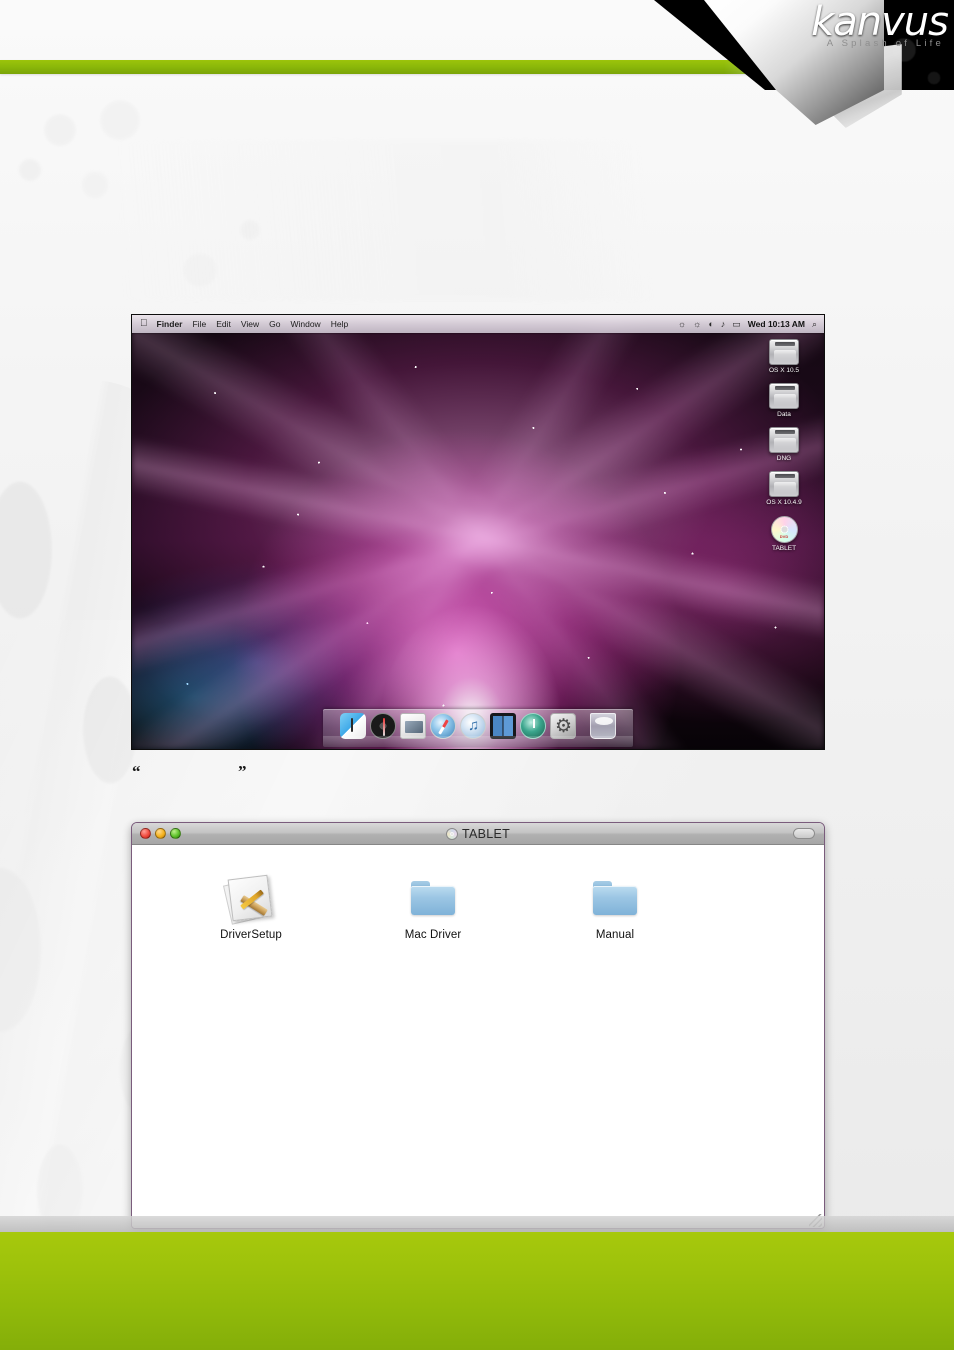 This screenshot has width=954, height=1350. I want to click on window-title-bar: TABLET, so click(478, 834).